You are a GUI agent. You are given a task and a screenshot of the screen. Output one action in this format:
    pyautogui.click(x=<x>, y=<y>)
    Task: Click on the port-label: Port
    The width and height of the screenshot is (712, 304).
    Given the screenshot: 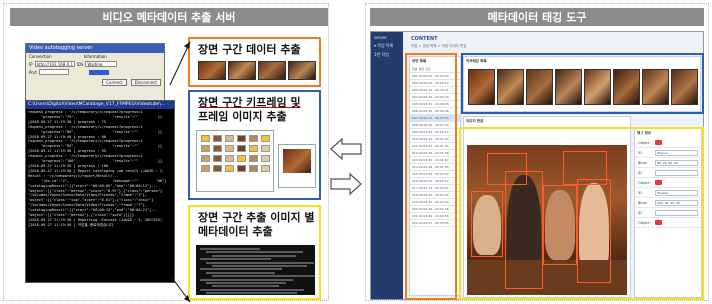 What is the action you would take?
    pyautogui.click(x=33, y=72)
    